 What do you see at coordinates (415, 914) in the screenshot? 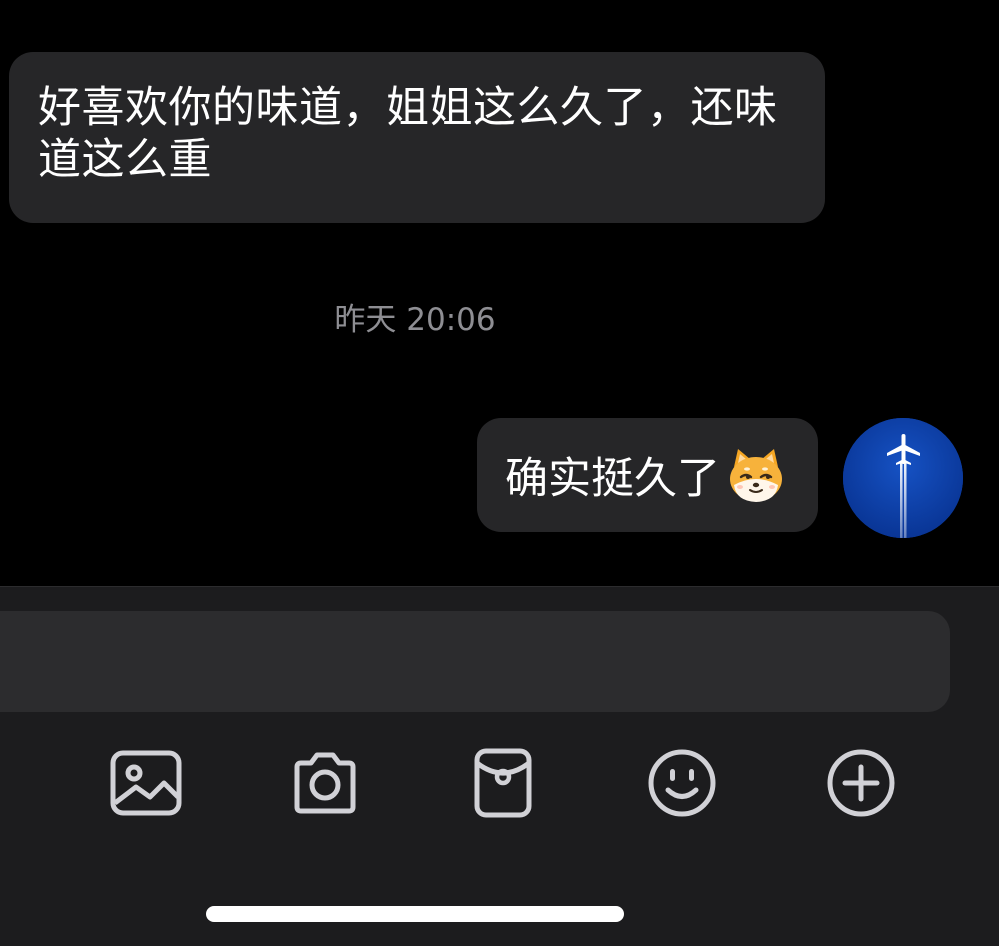
I see `home-indicator` at bounding box center [415, 914].